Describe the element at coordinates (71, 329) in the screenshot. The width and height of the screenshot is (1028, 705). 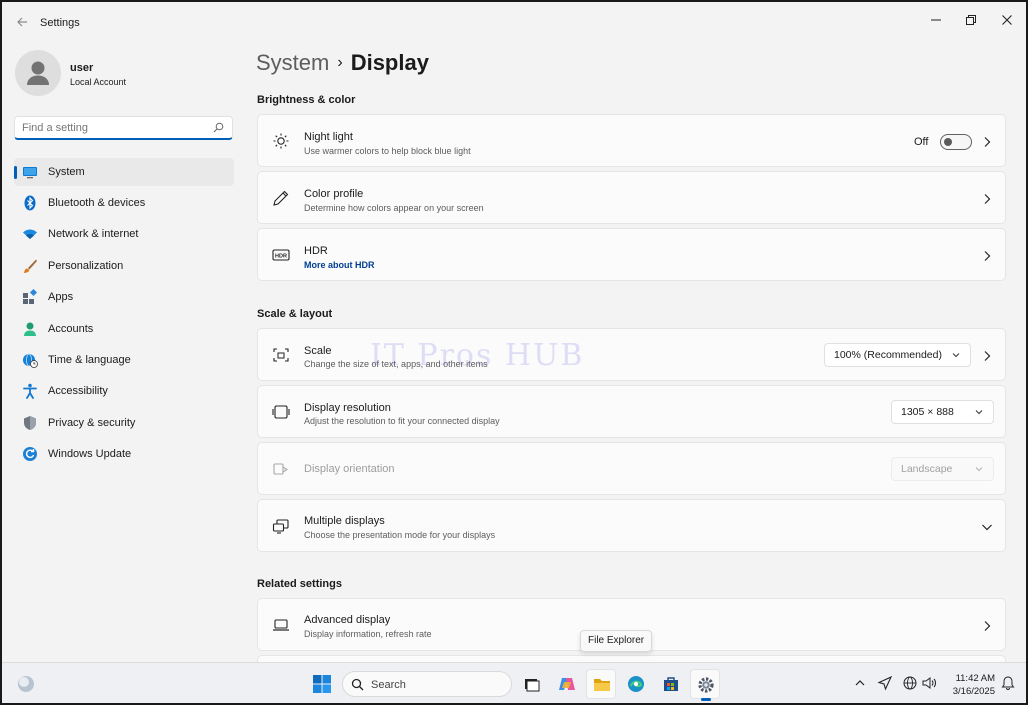
I see `sidebar-item-label: Accounts` at that location.